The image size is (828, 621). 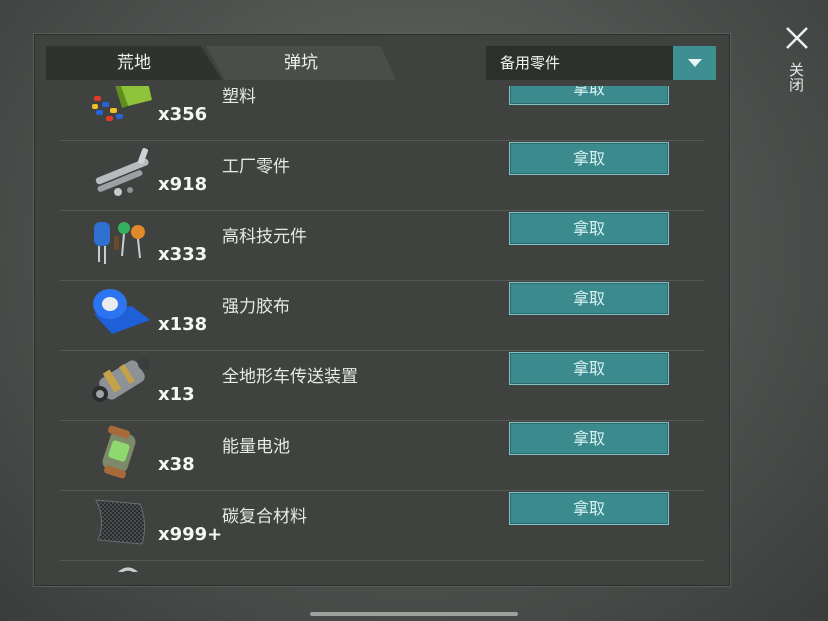 I want to click on list-item: x356 塑料 拿取, so click(x=382, y=113).